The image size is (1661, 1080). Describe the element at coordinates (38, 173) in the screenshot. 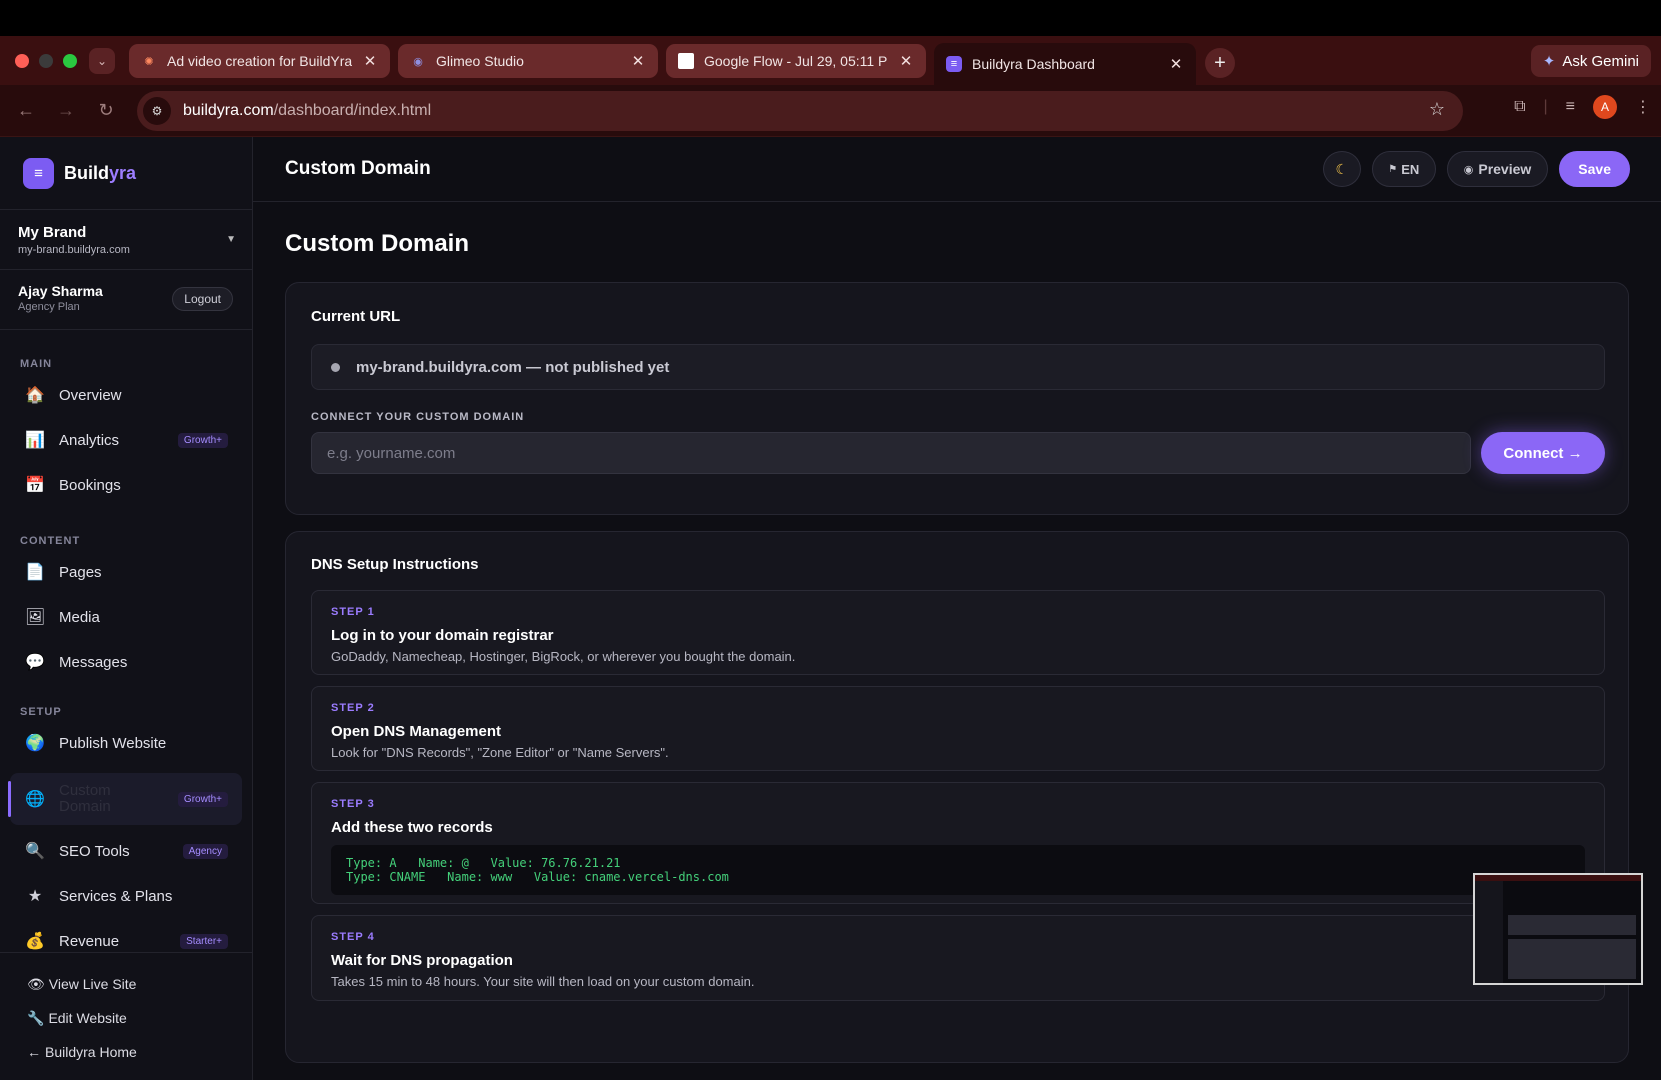

I see `buildyra-logo-icon: ≡` at that location.